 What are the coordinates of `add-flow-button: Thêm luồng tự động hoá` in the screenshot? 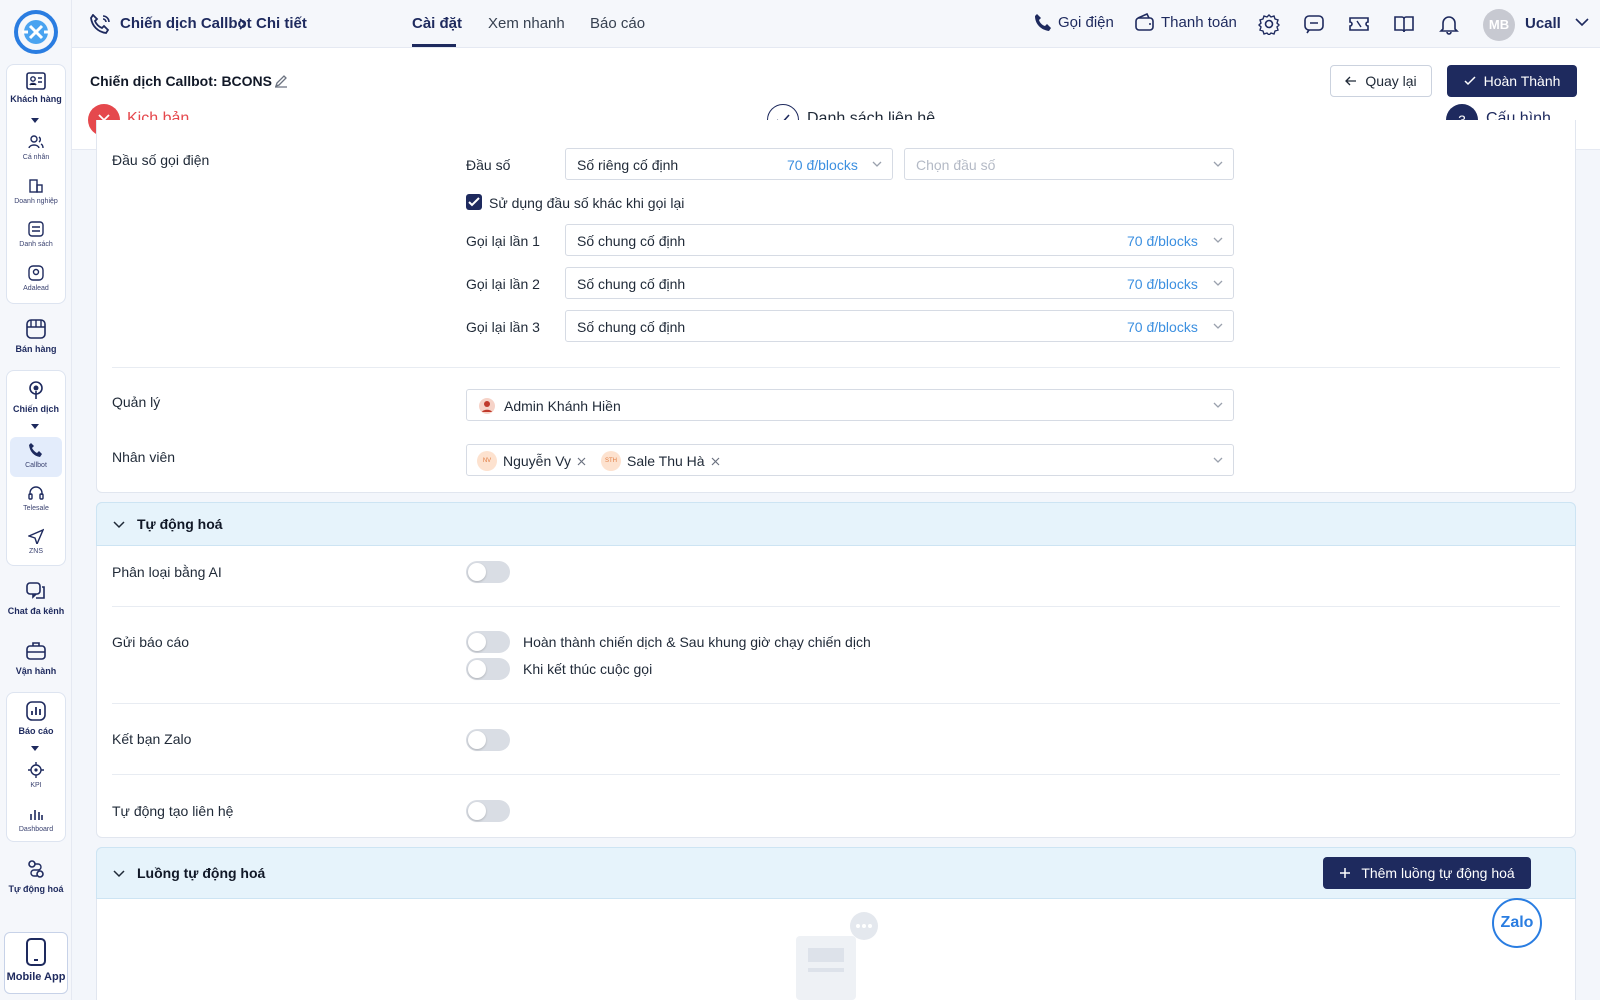 It's located at (1427, 873).